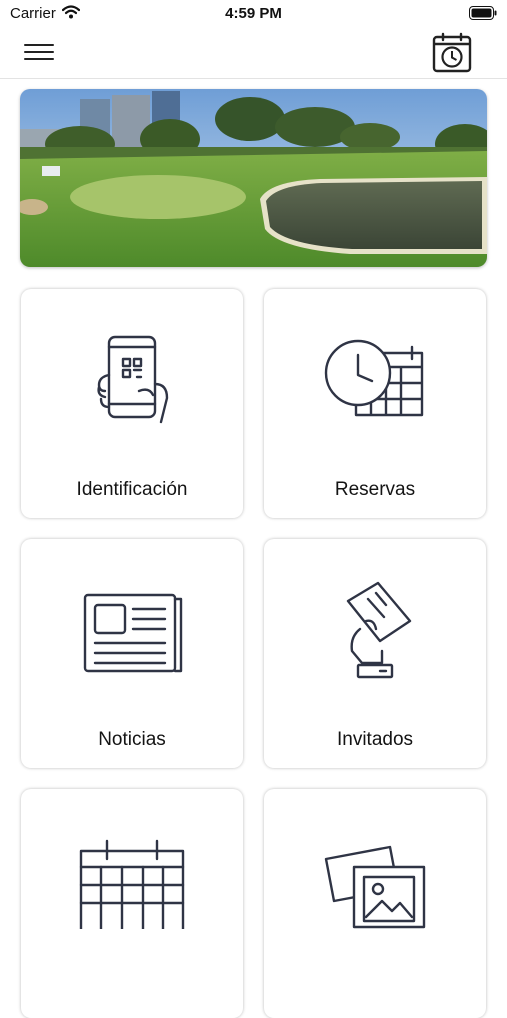 The image size is (507, 1018). I want to click on nav-bar, so click(253, 53).